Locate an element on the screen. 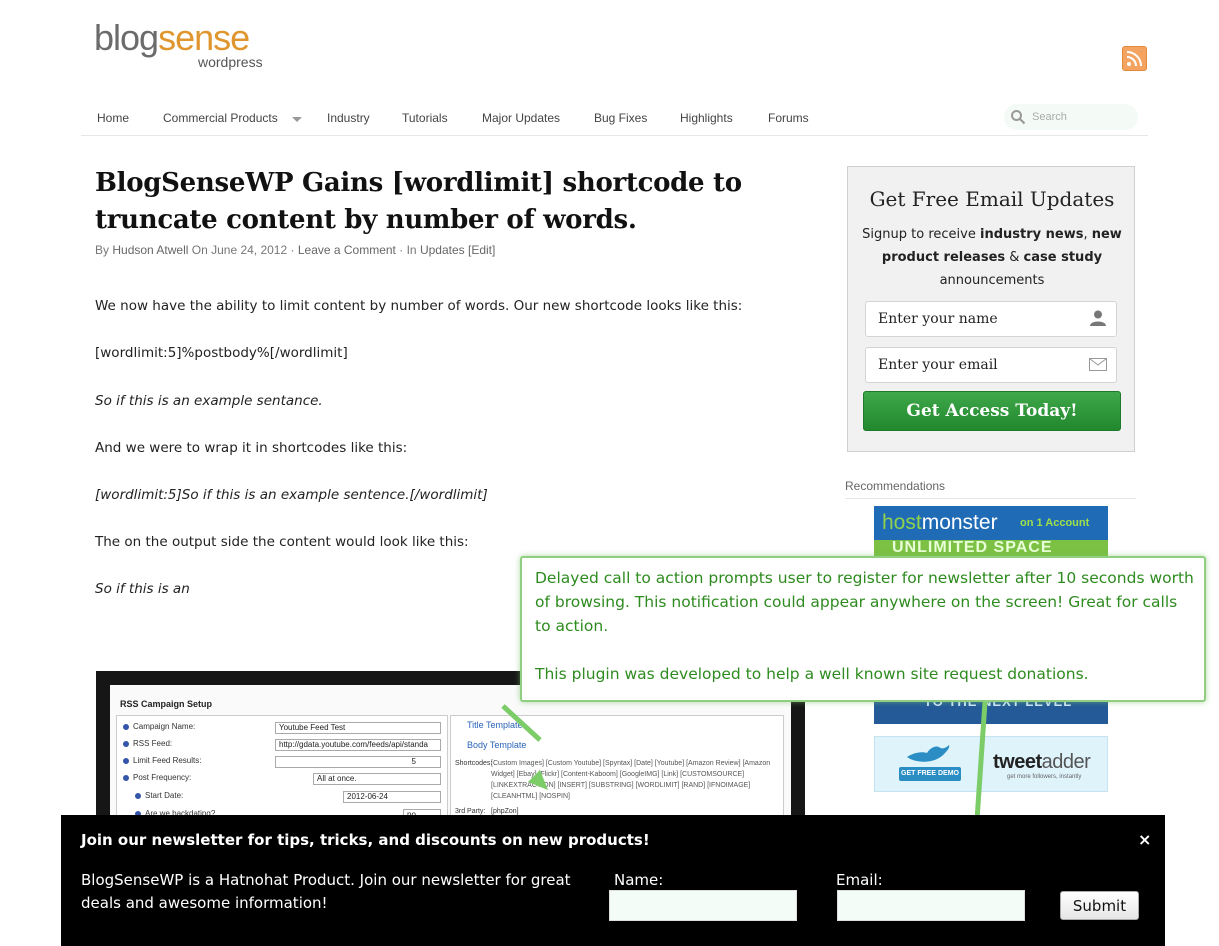 The image size is (1219, 946). form-select: All at once. is located at coordinates (377, 779).